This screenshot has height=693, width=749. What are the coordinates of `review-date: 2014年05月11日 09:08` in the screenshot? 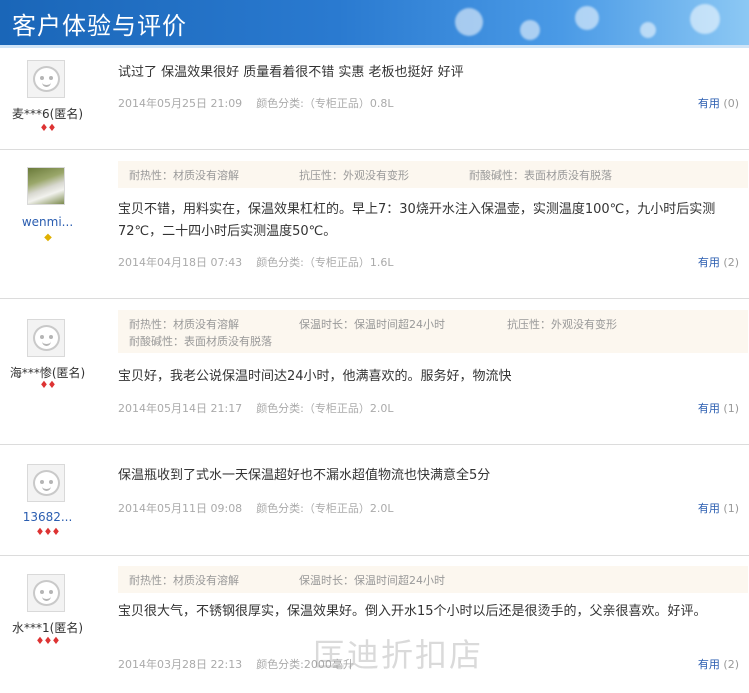 It's located at (180, 508).